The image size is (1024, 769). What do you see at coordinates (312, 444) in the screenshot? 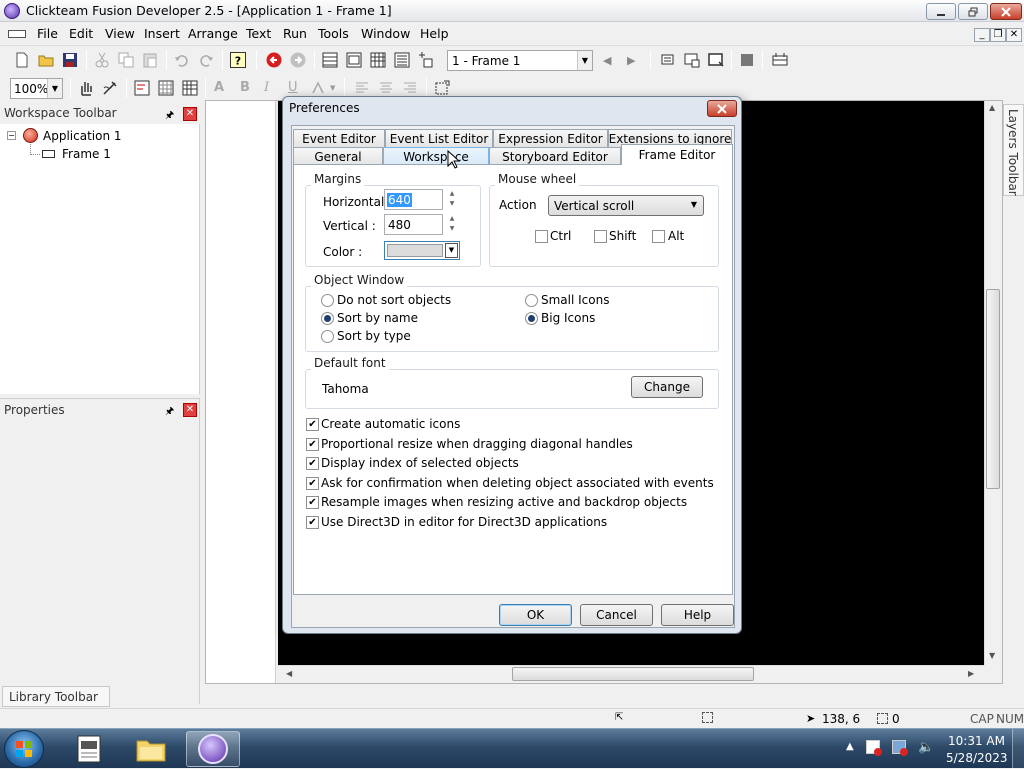
I see `checkbox-proportional-resize: ✔` at bounding box center [312, 444].